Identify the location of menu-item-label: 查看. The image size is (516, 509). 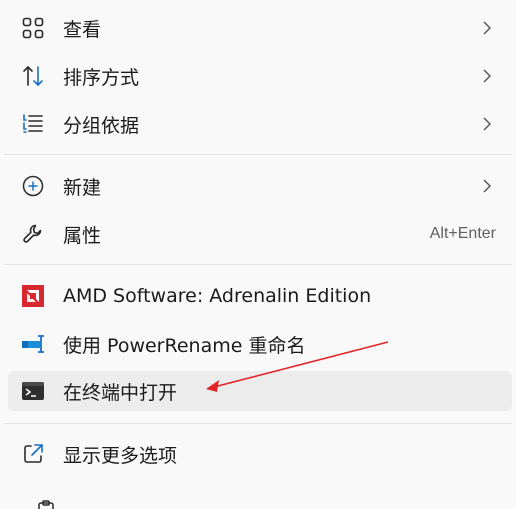
(82, 29).